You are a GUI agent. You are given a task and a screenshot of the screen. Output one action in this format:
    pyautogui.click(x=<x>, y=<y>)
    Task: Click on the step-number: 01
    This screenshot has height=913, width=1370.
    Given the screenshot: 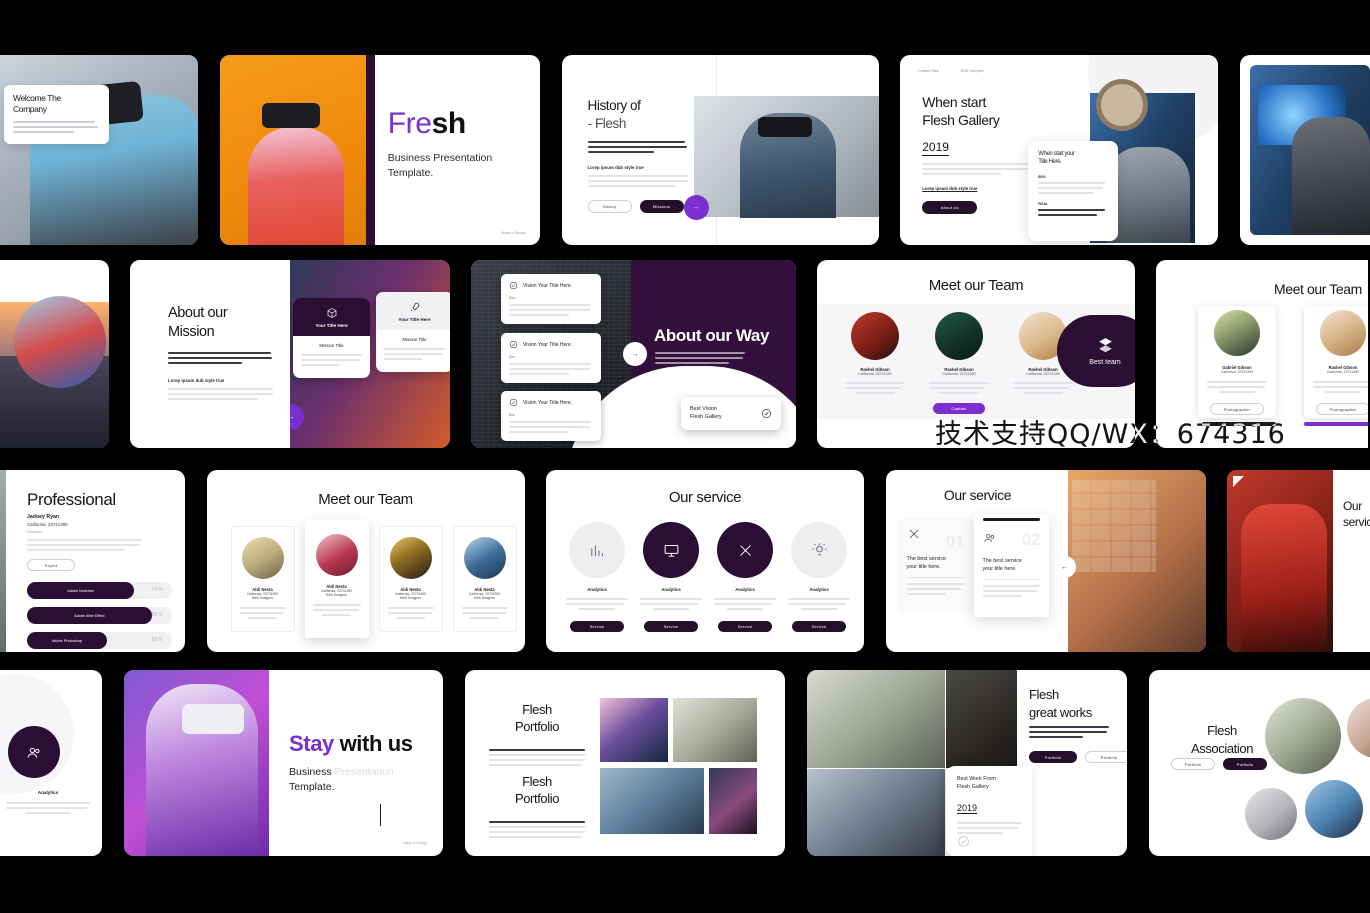 What is the action you would take?
    pyautogui.click(x=955, y=541)
    